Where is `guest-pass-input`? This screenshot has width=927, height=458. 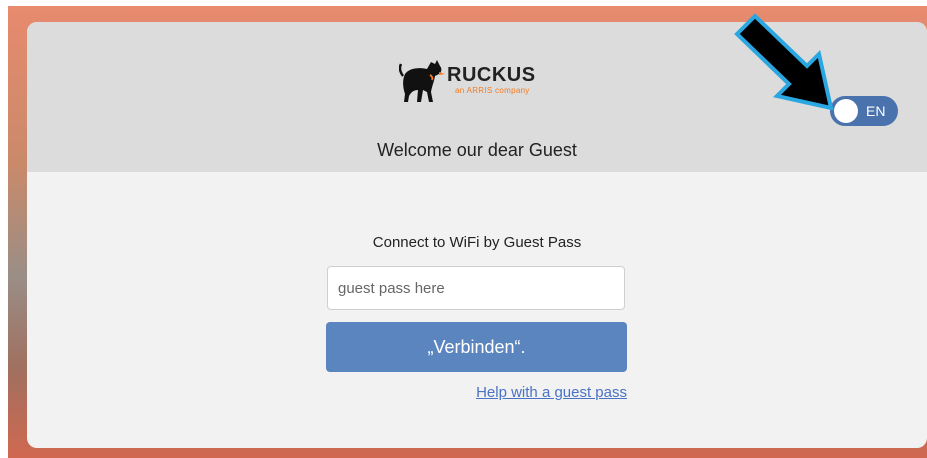 guest-pass-input is located at coordinates (476, 288).